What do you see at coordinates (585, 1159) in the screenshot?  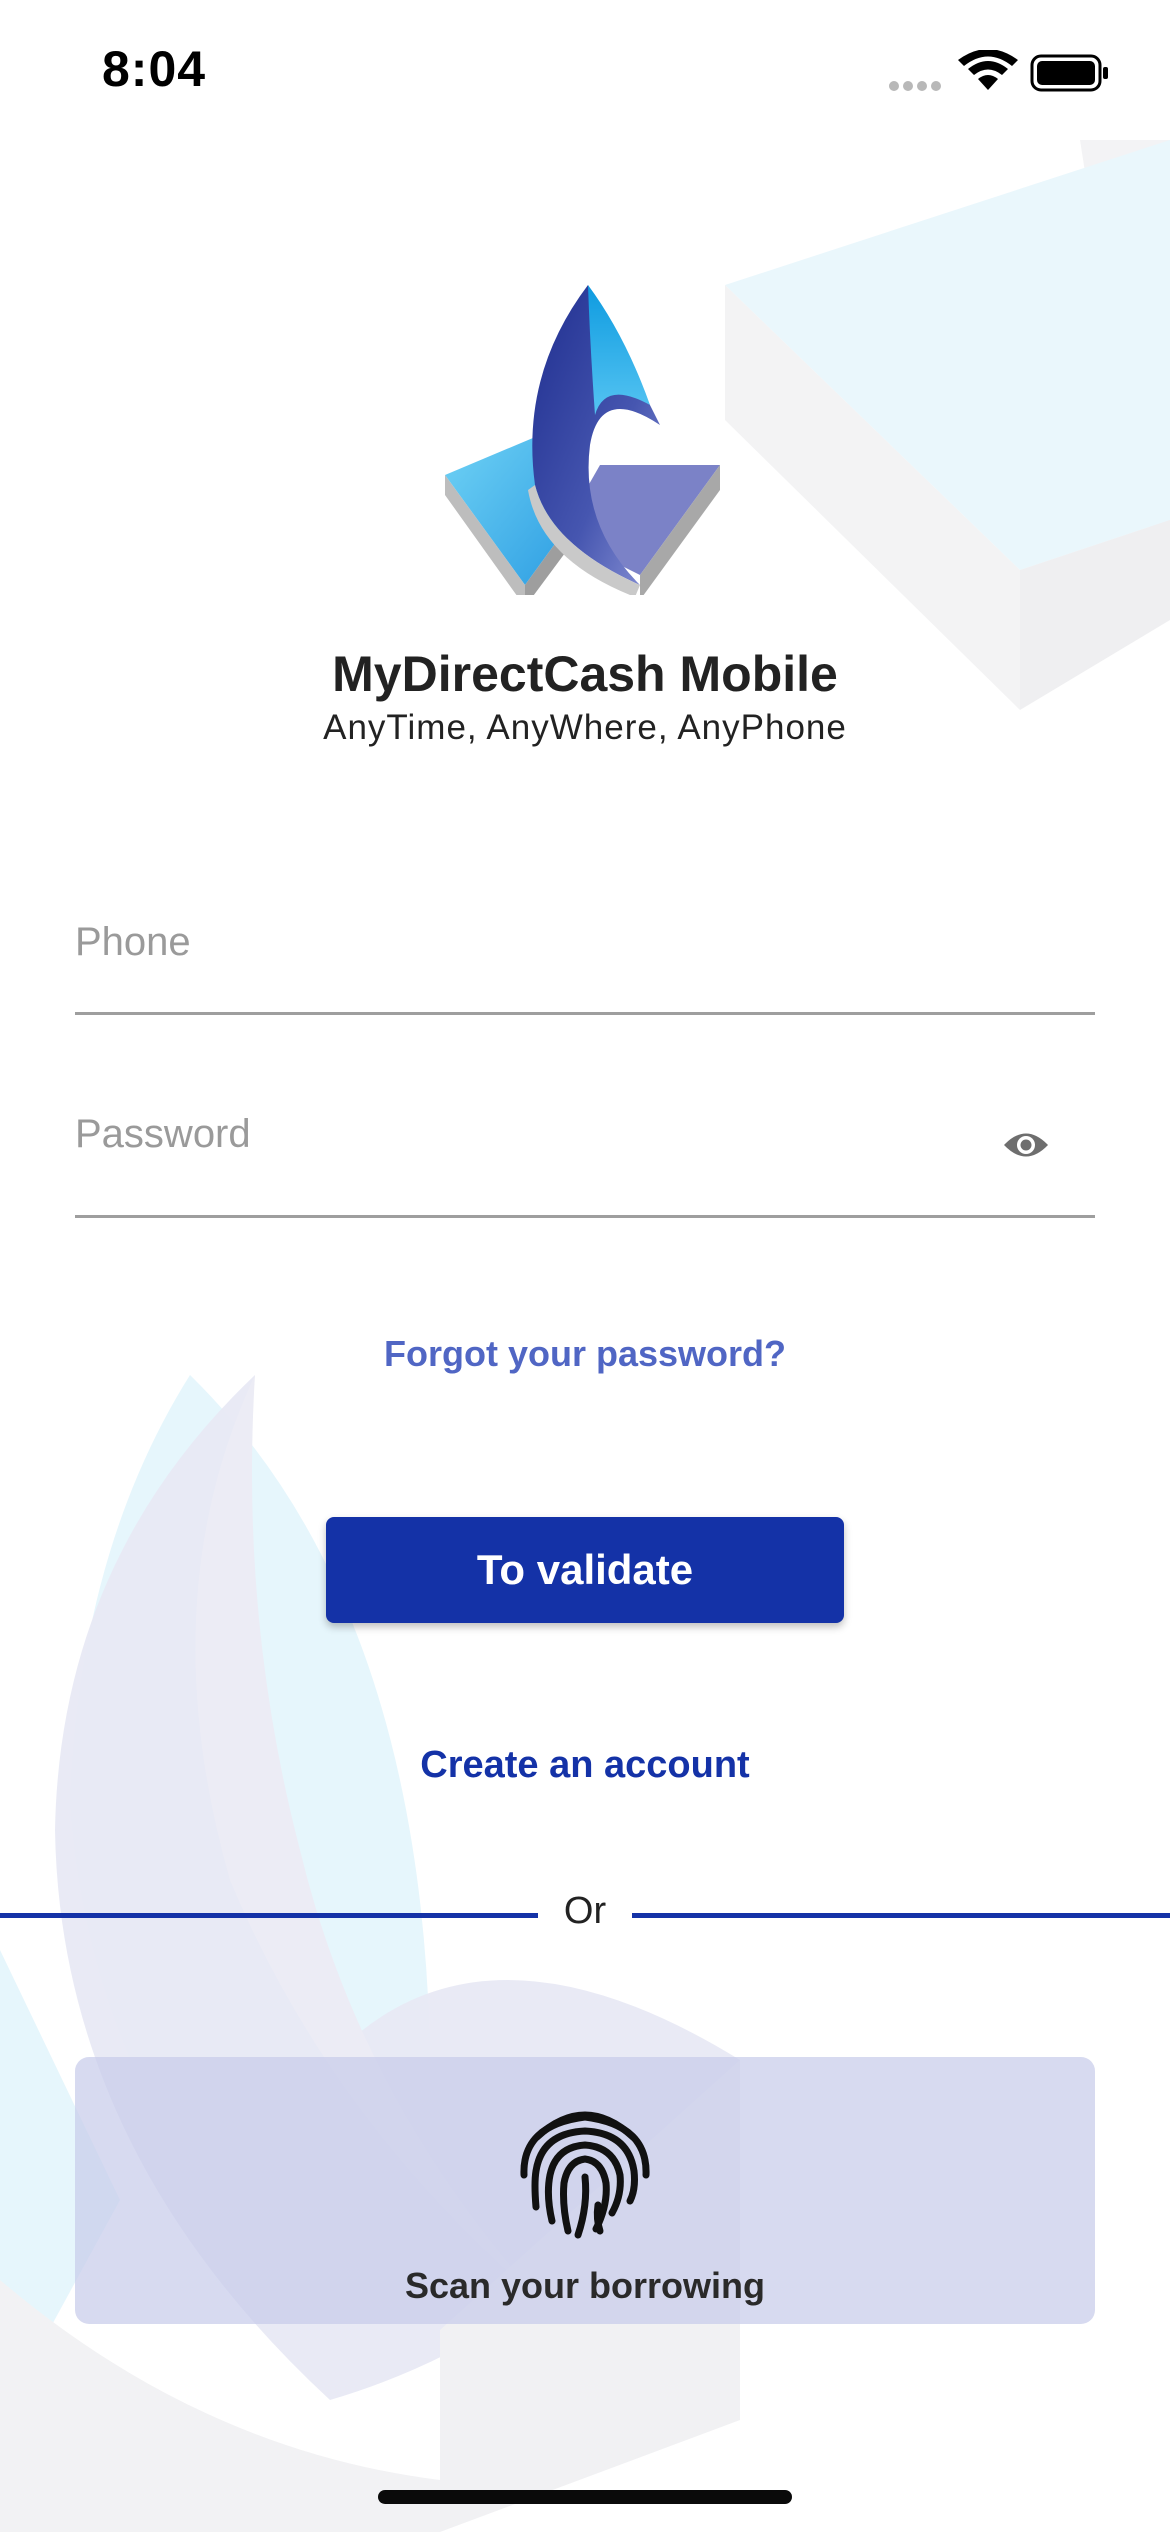 I see `password-field` at bounding box center [585, 1159].